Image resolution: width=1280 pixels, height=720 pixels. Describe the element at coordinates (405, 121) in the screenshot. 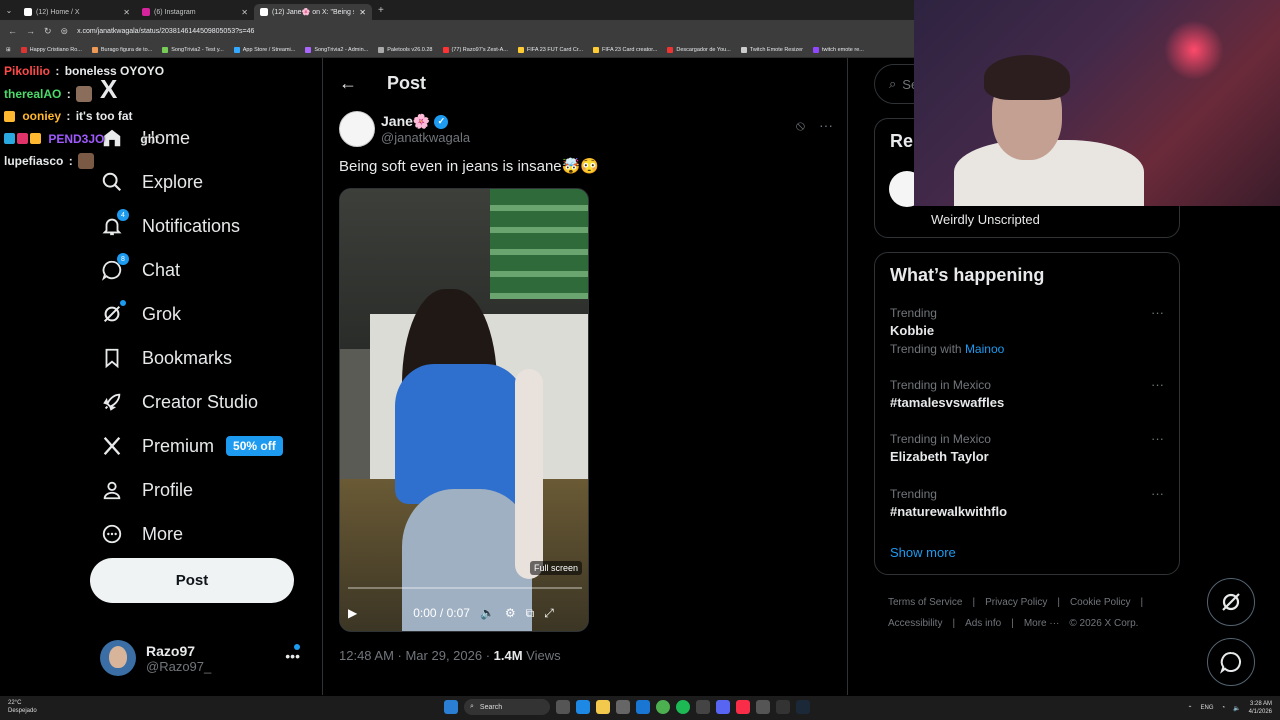

I see `author-name: Jane🌸` at that location.